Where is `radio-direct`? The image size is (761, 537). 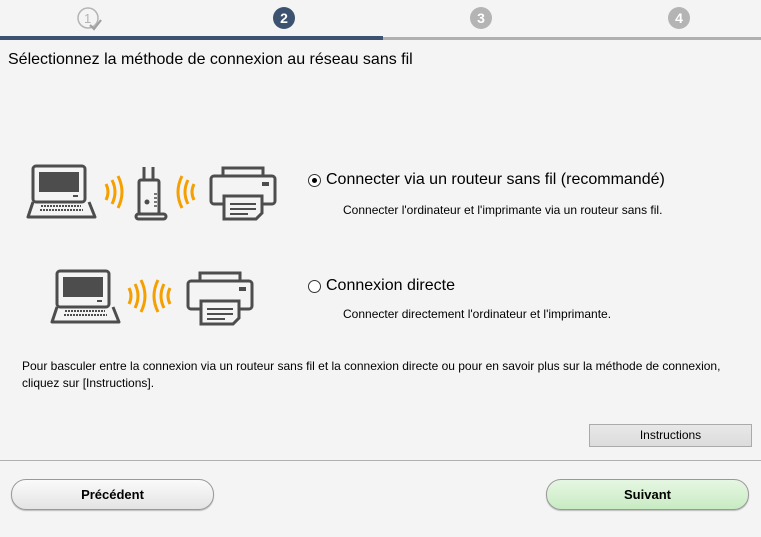 radio-direct is located at coordinates (314, 286).